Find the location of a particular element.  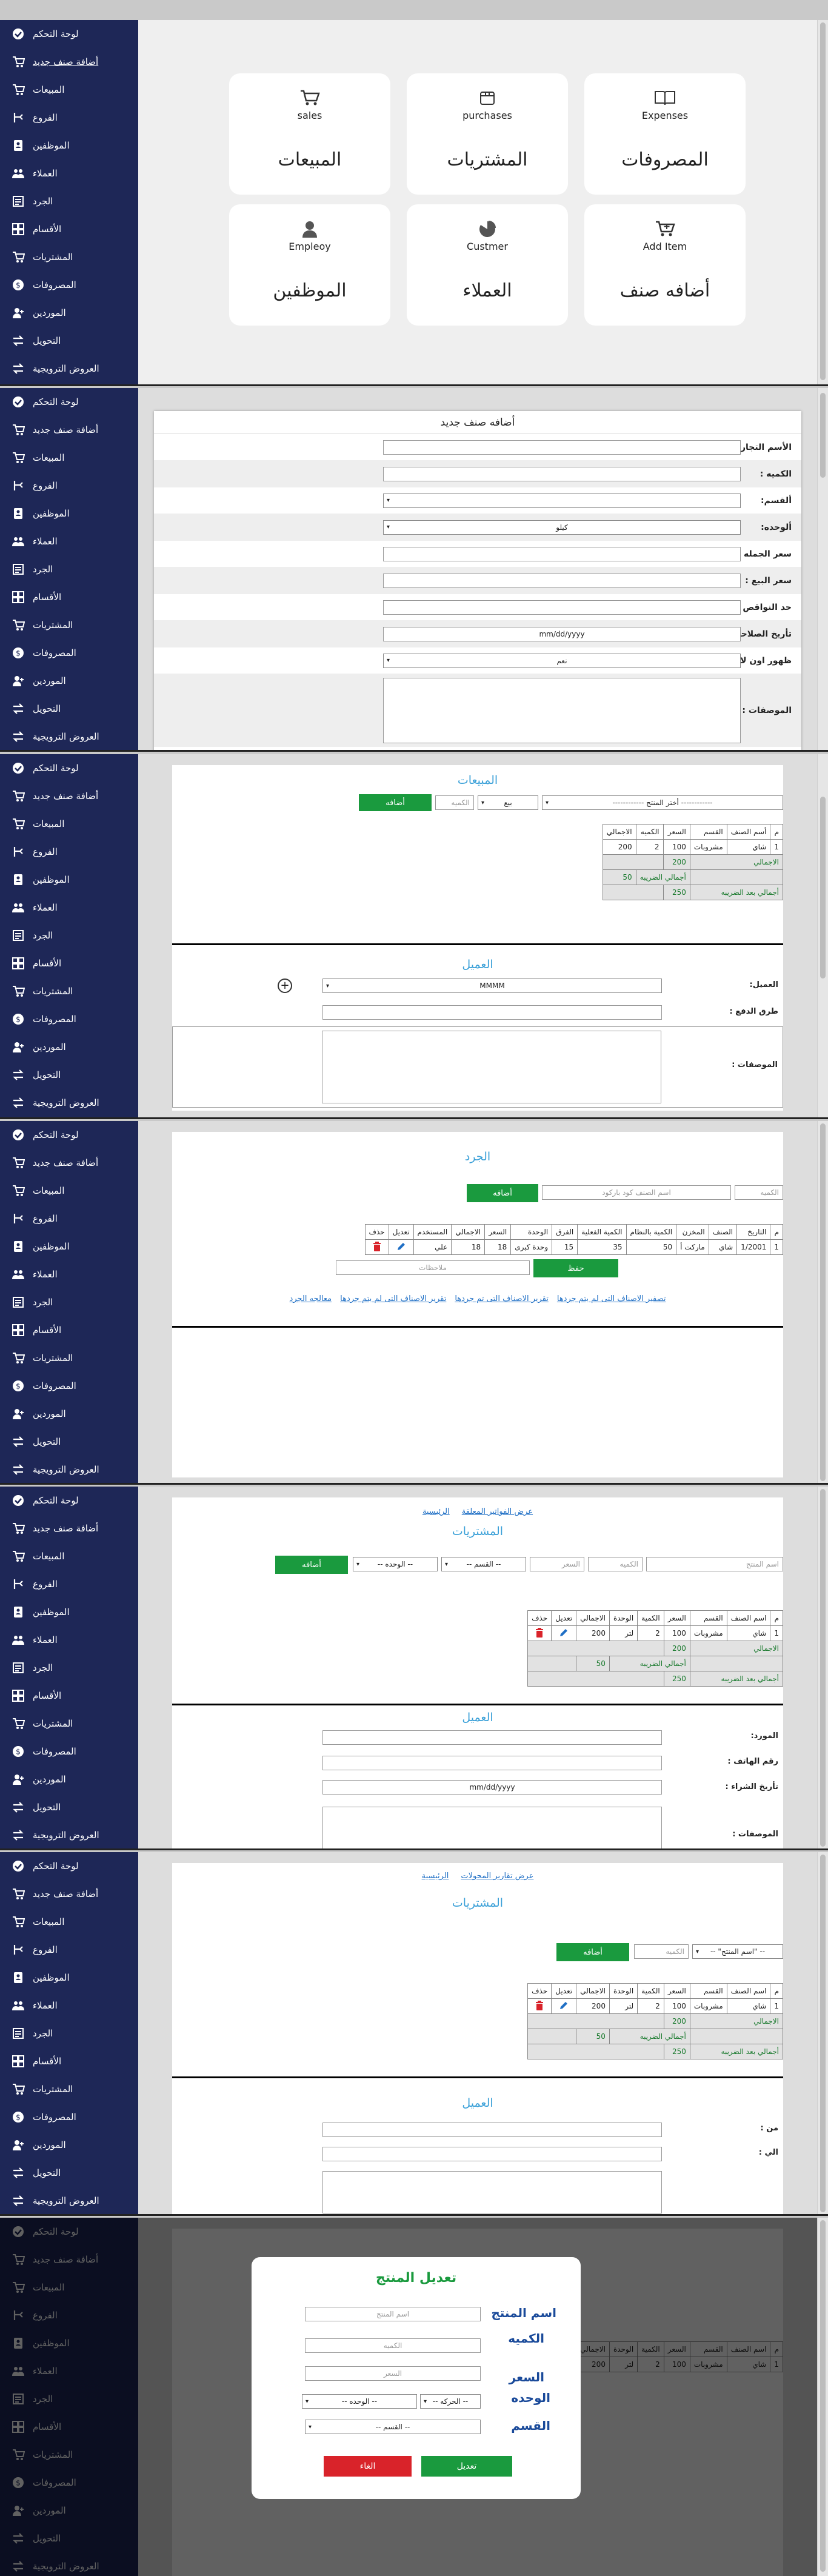

add-button: أضافه is located at coordinates (311, 1565).